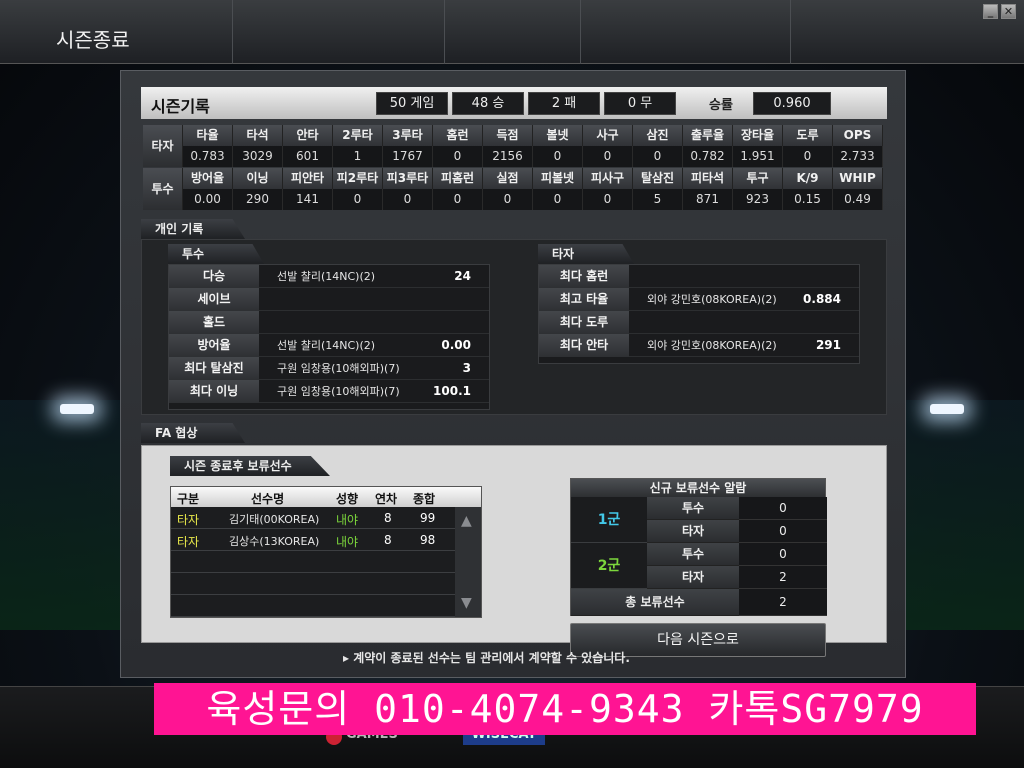 The width and height of the screenshot is (1024, 768). I want to click on stat-header: 피안타, so click(308, 178).